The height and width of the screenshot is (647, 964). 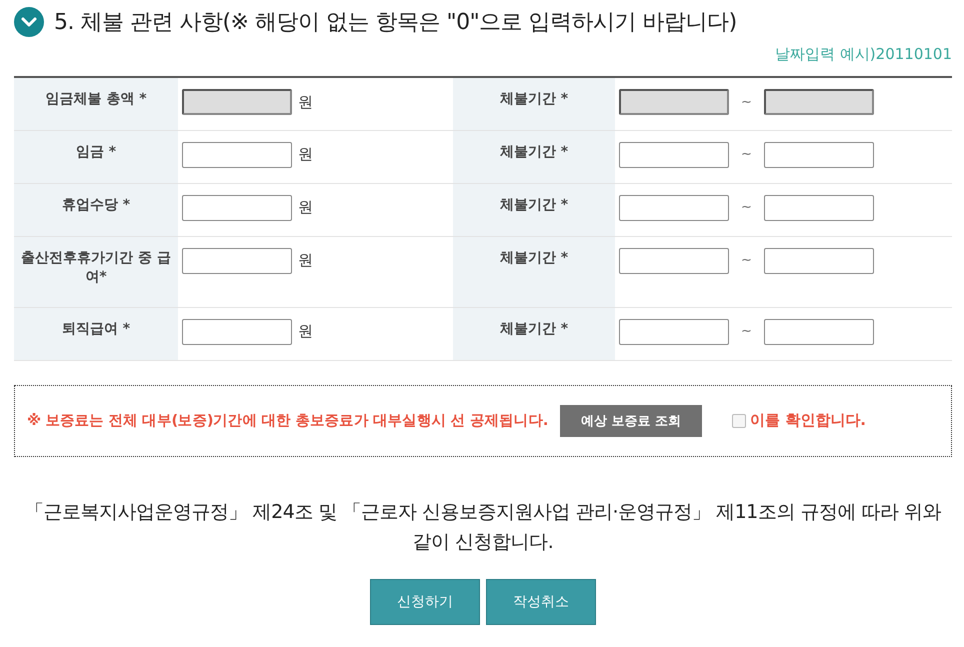 What do you see at coordinates (96, 156) in the screenshot?
I see `row-label: 임금 *` at bounding box center [96, 156].